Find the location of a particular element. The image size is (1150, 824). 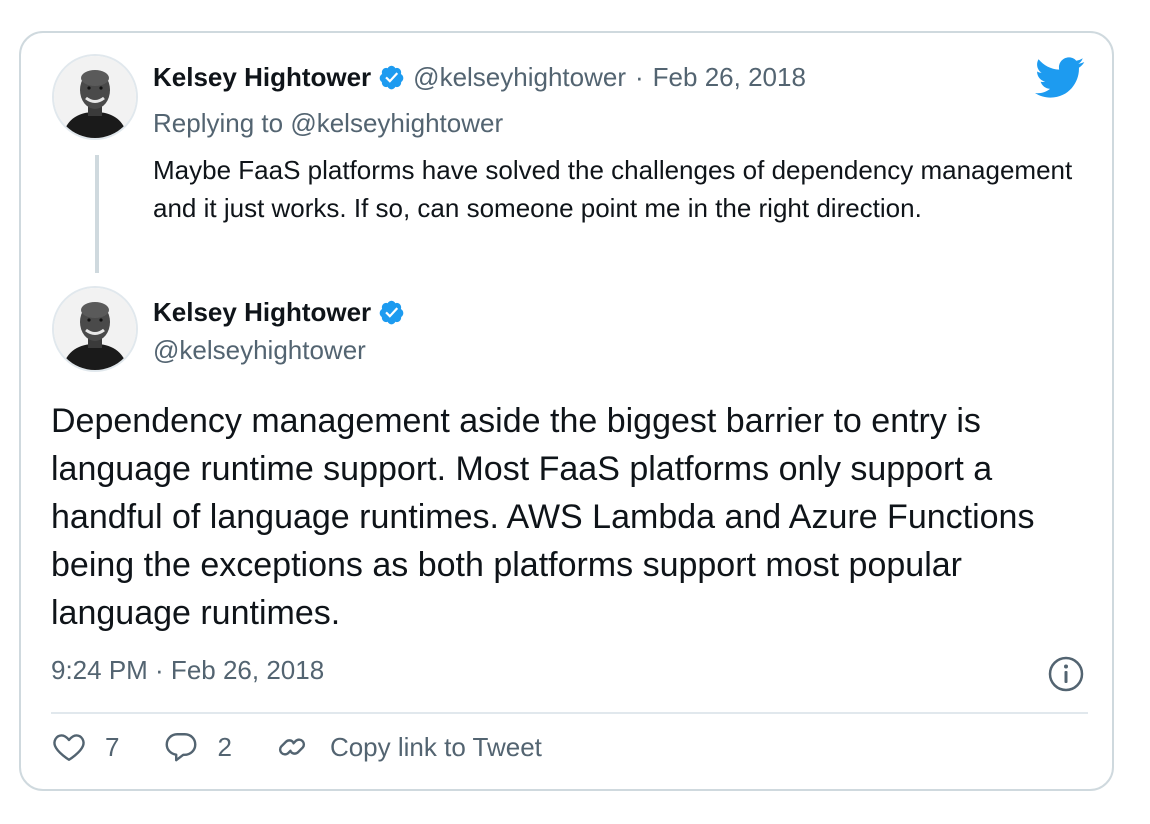

replying-to-handle-link: @kelseyhightower is located at coordinates (396, 123).